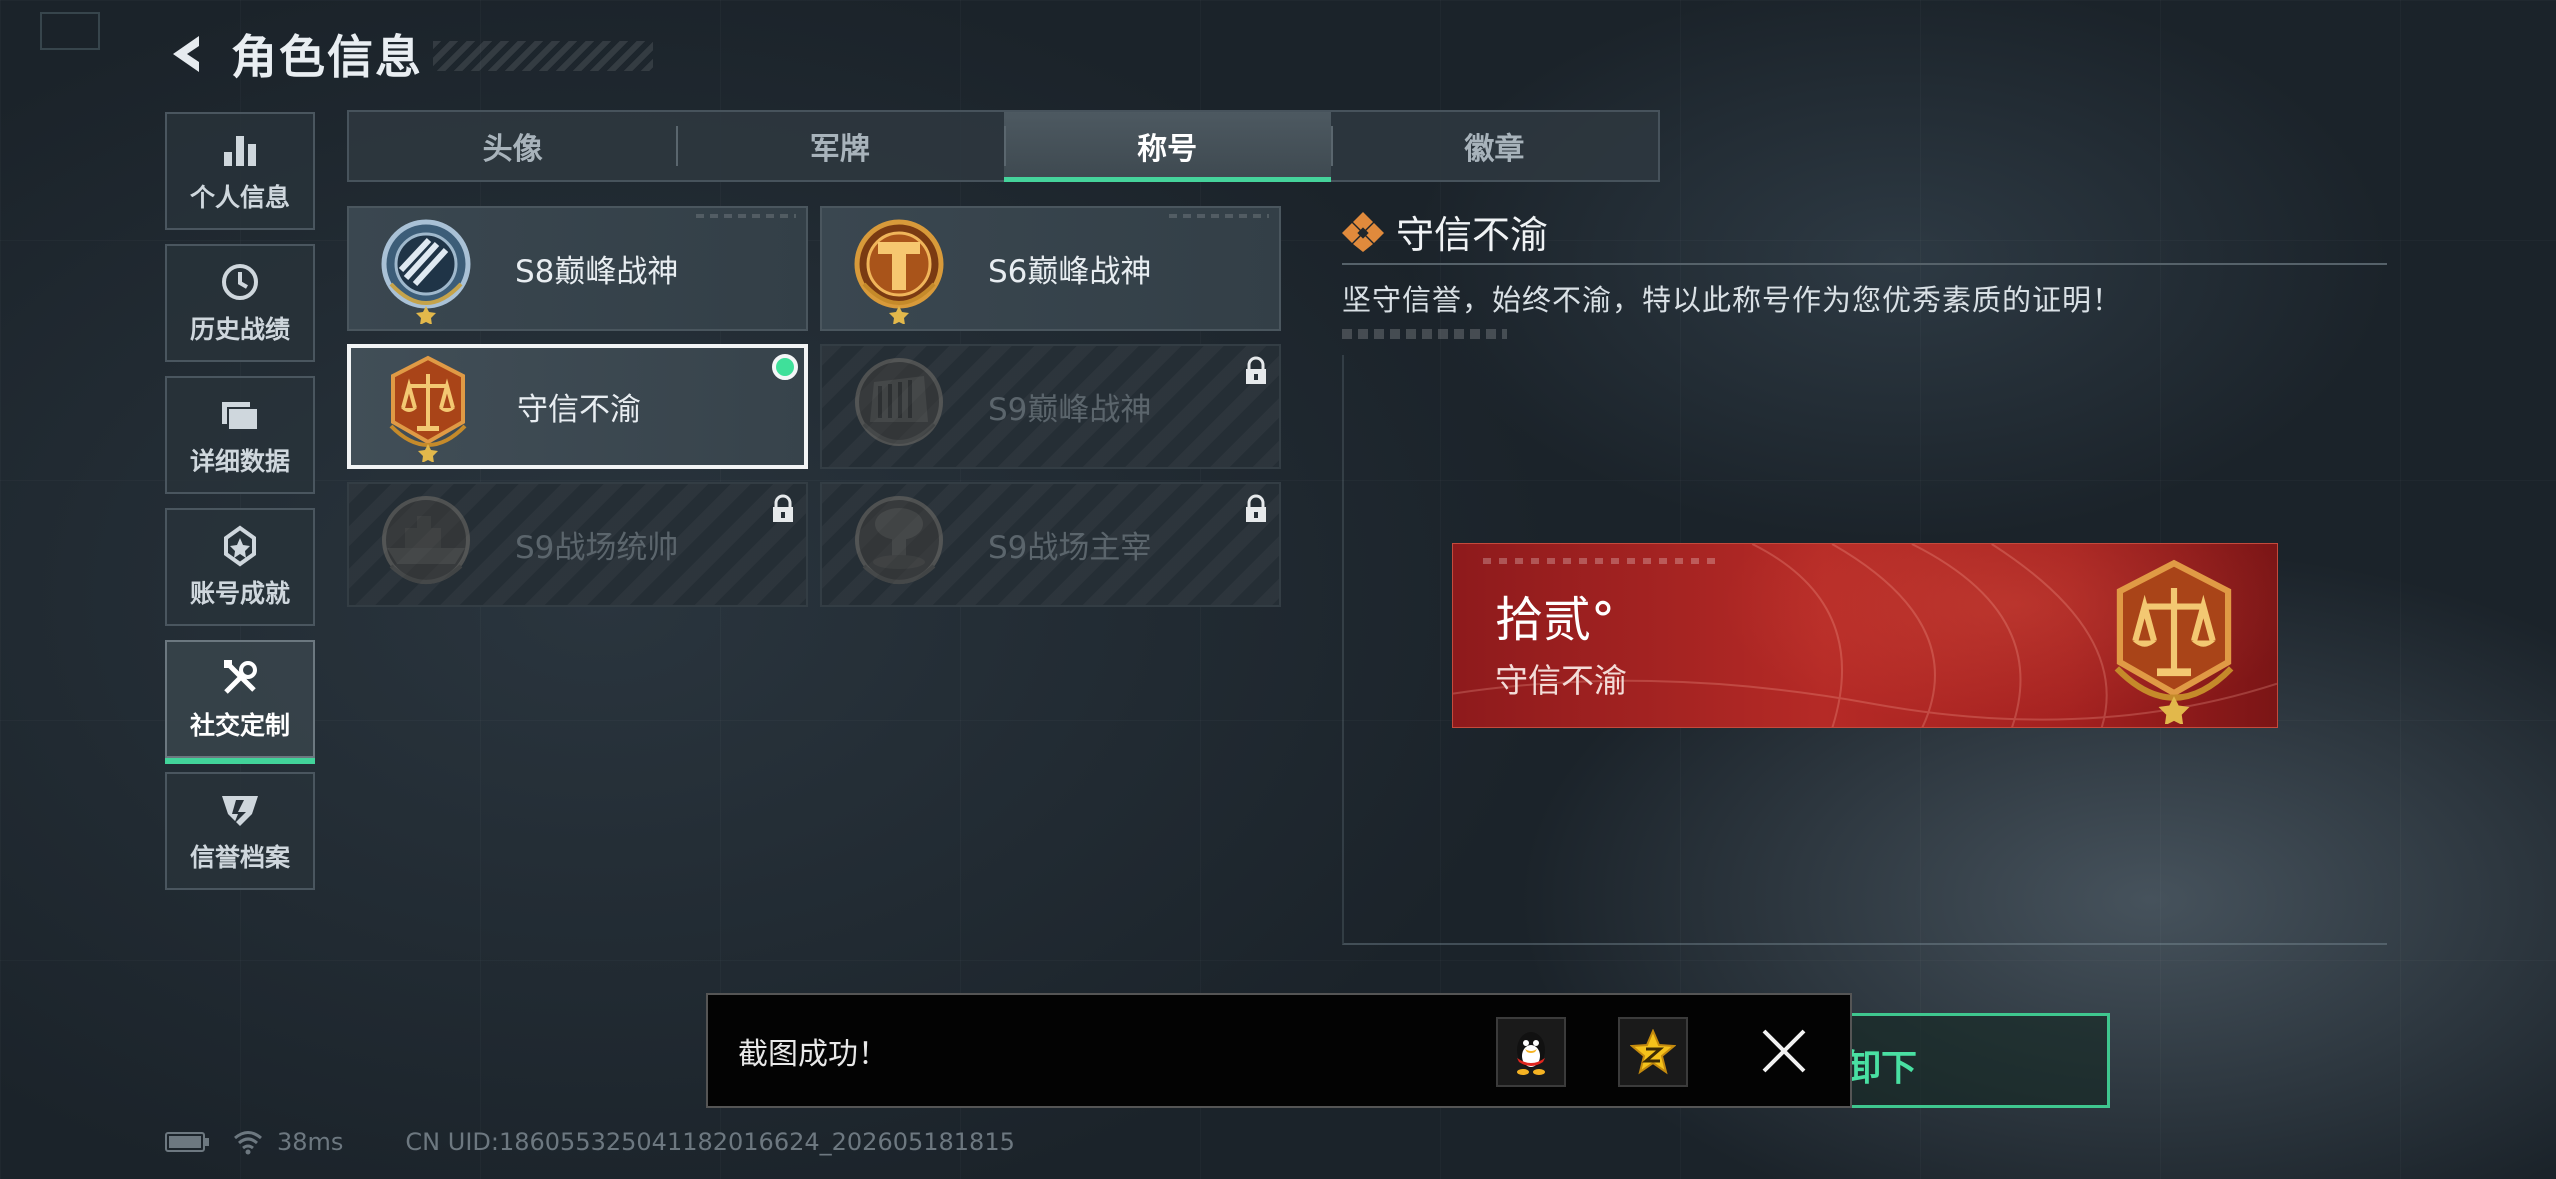 Image resolution: width=2556 pixels, height=1179 pixels. What do you see at coordinates (1494, 146) in the screenshot?
I see `tab-badge: 徽章` at bounding box center [1494, 146].